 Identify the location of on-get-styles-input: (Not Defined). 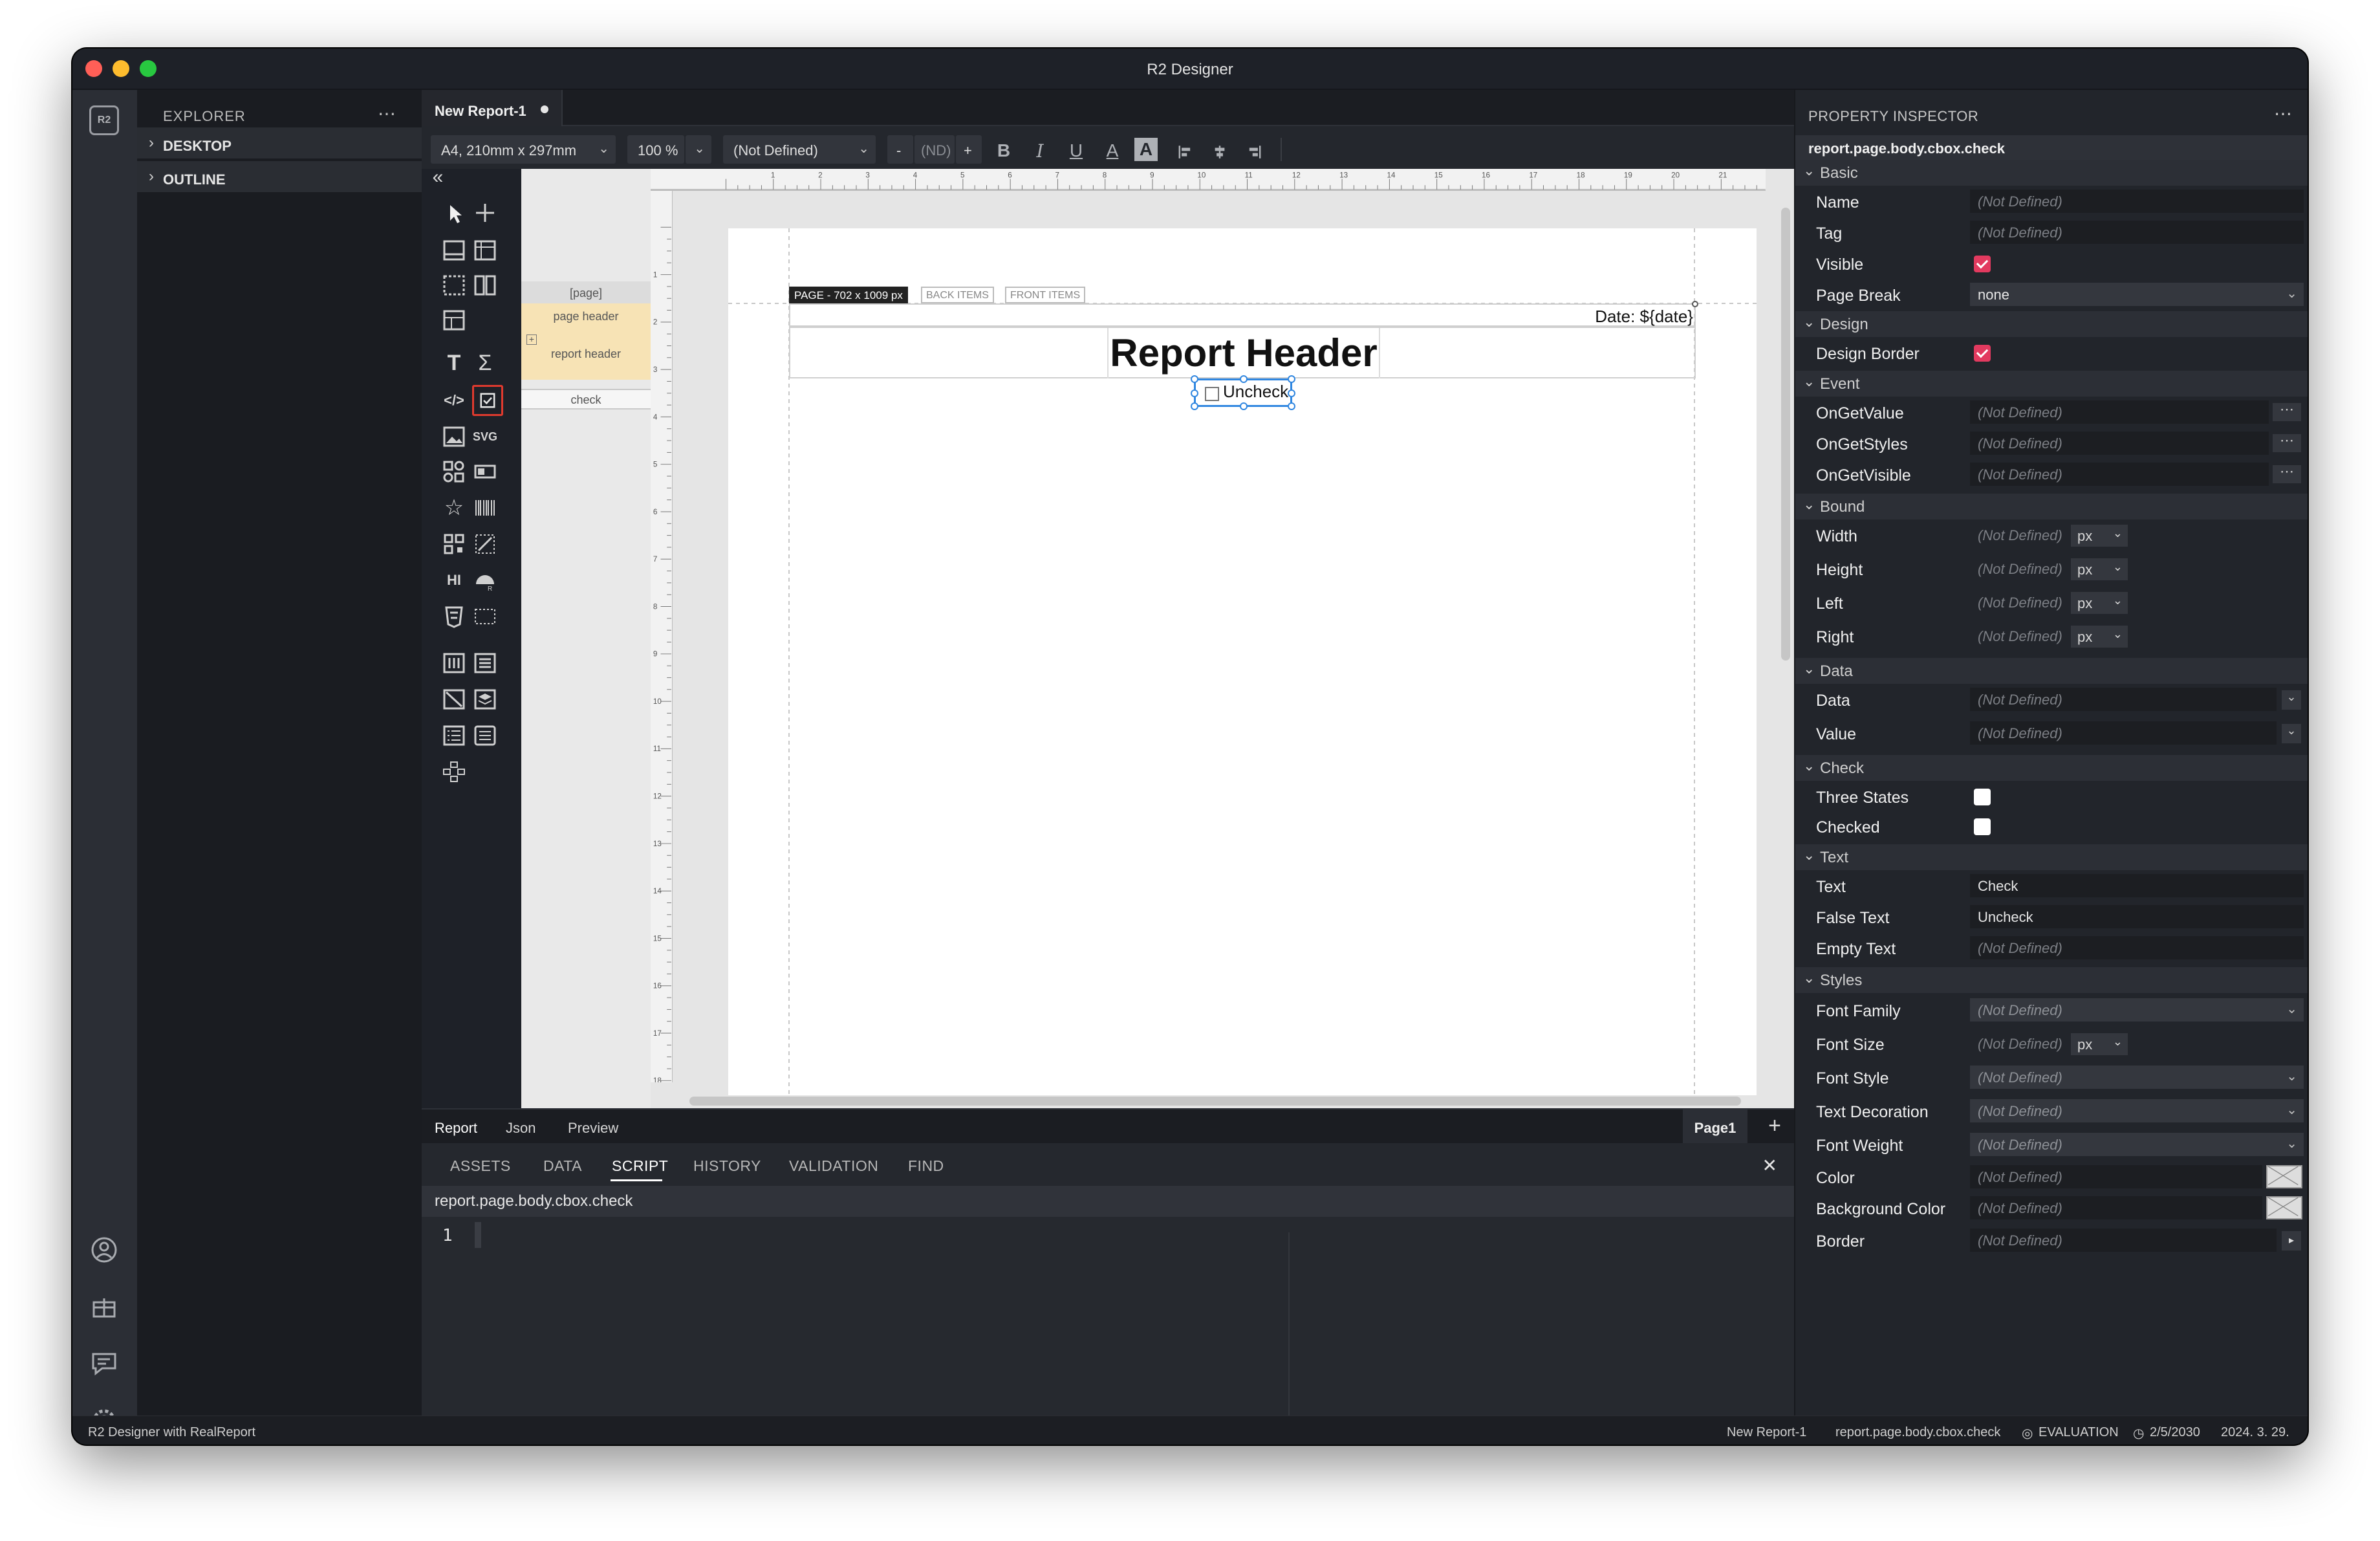
(2119, 443).